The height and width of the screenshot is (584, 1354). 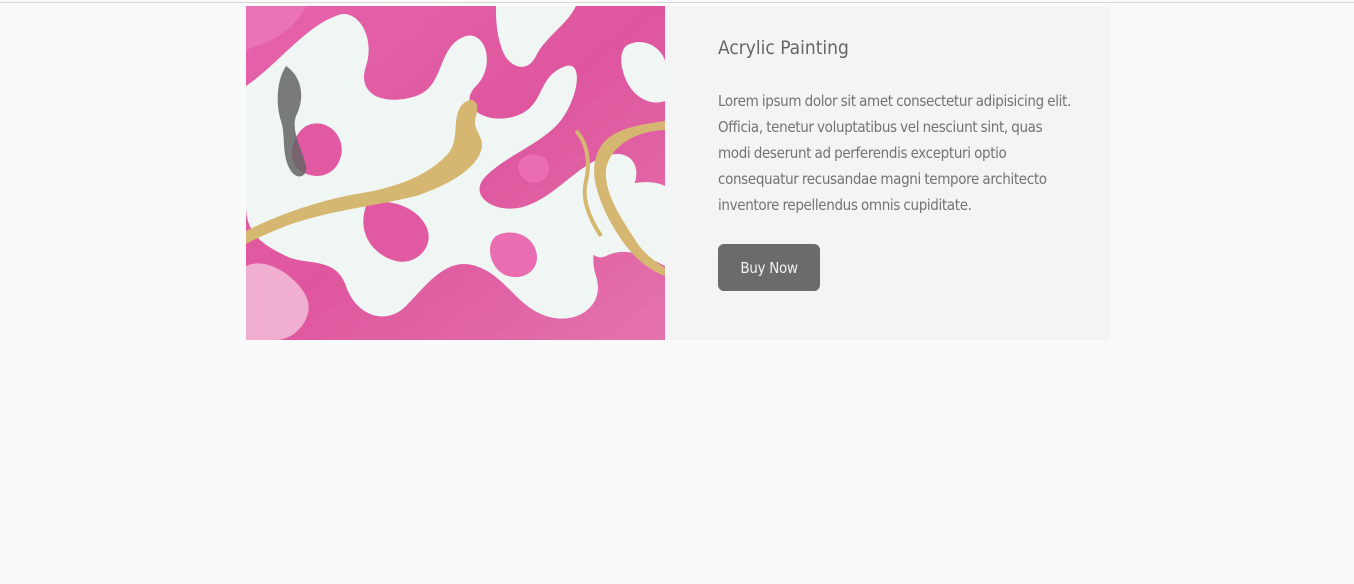 I want to click on product-title: Acrylic Painting, so click(x=783, y=48).